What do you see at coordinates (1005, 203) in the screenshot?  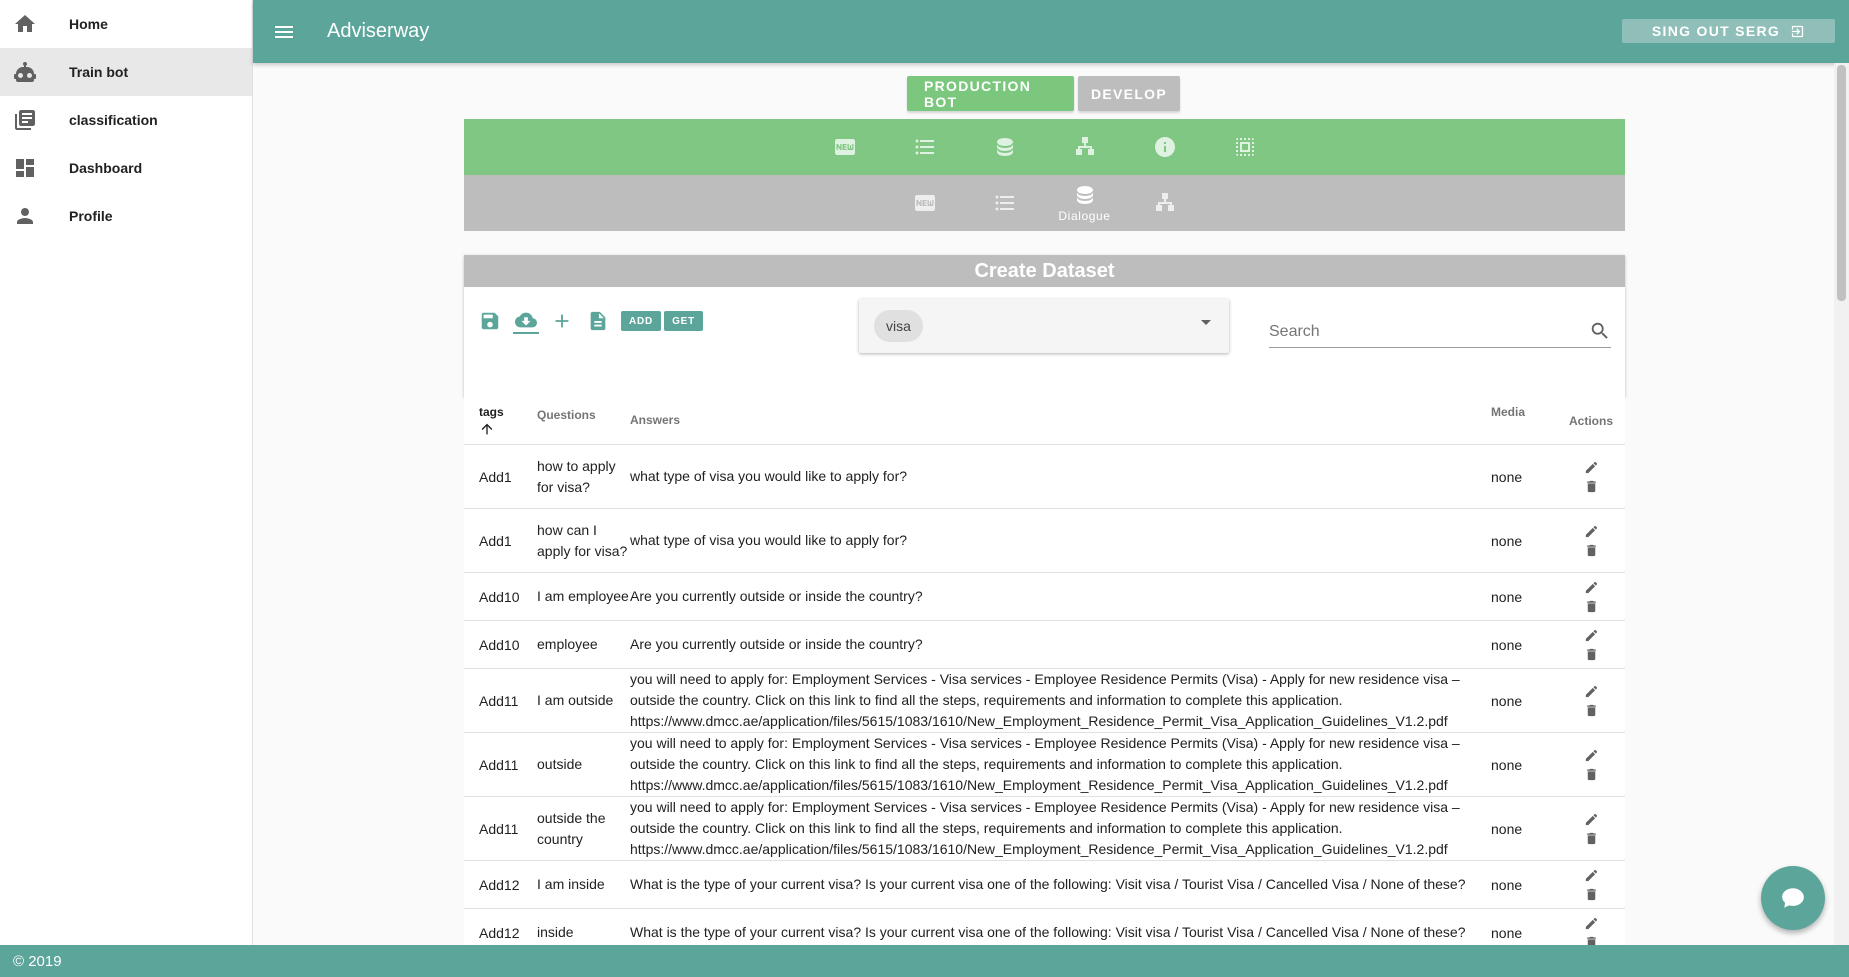 I see `subtoolbar-list-button` at bounding box center [1005, 203].